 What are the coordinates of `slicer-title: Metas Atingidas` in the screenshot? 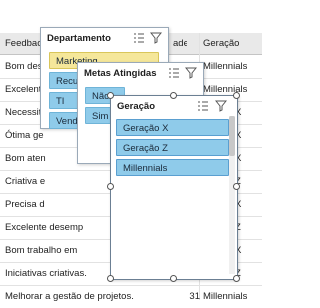 It's located at (120, 73).